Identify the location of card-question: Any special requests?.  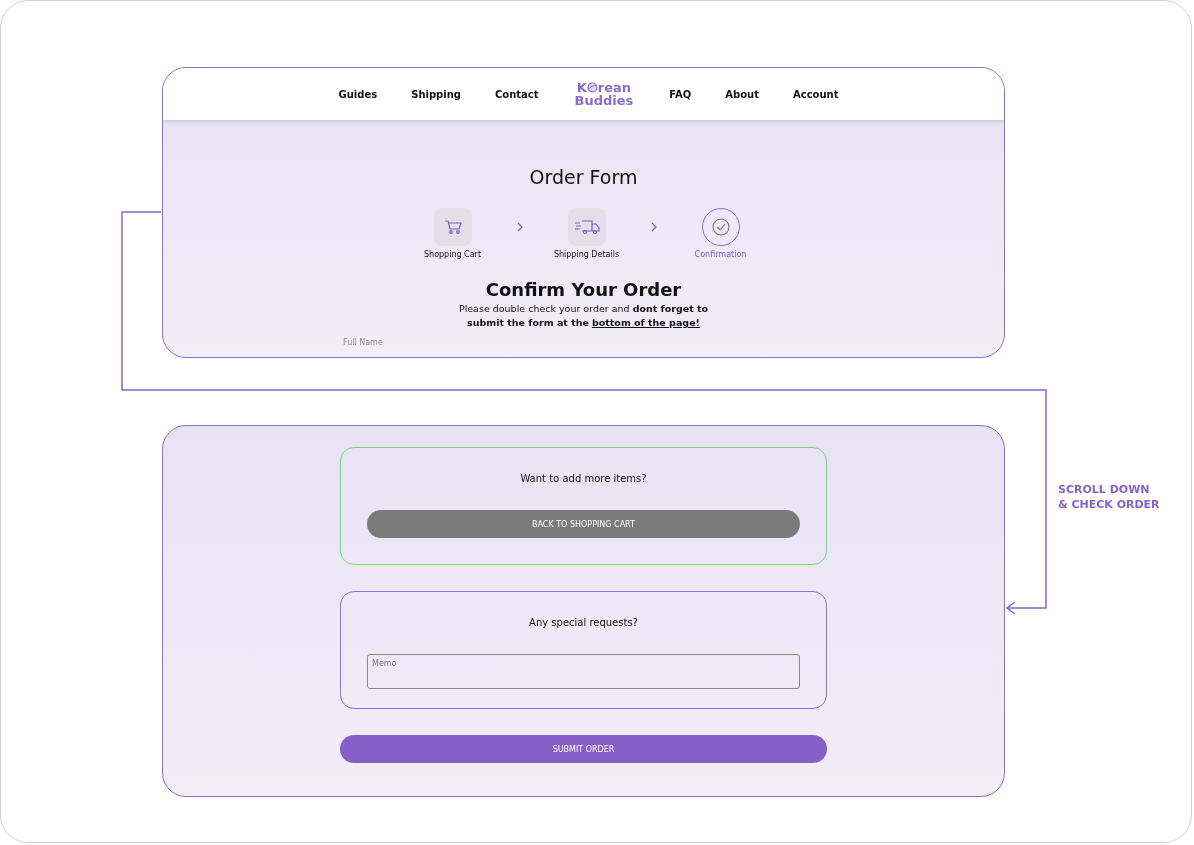
(583, 622).